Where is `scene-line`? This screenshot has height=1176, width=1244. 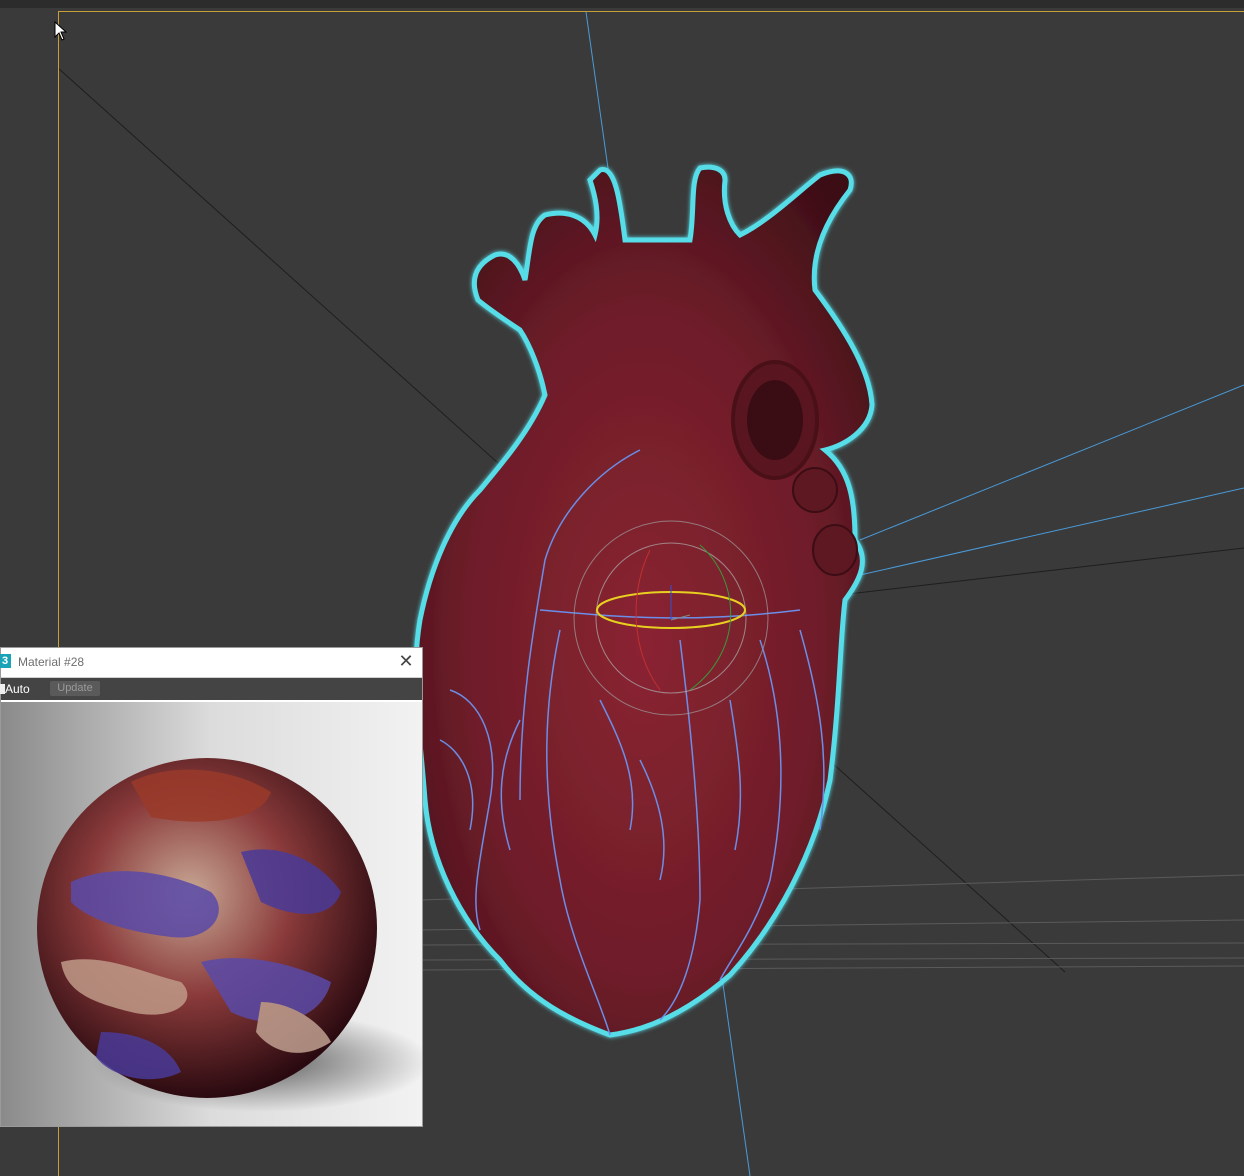 scene-line is located at coordinates (1041, 571).